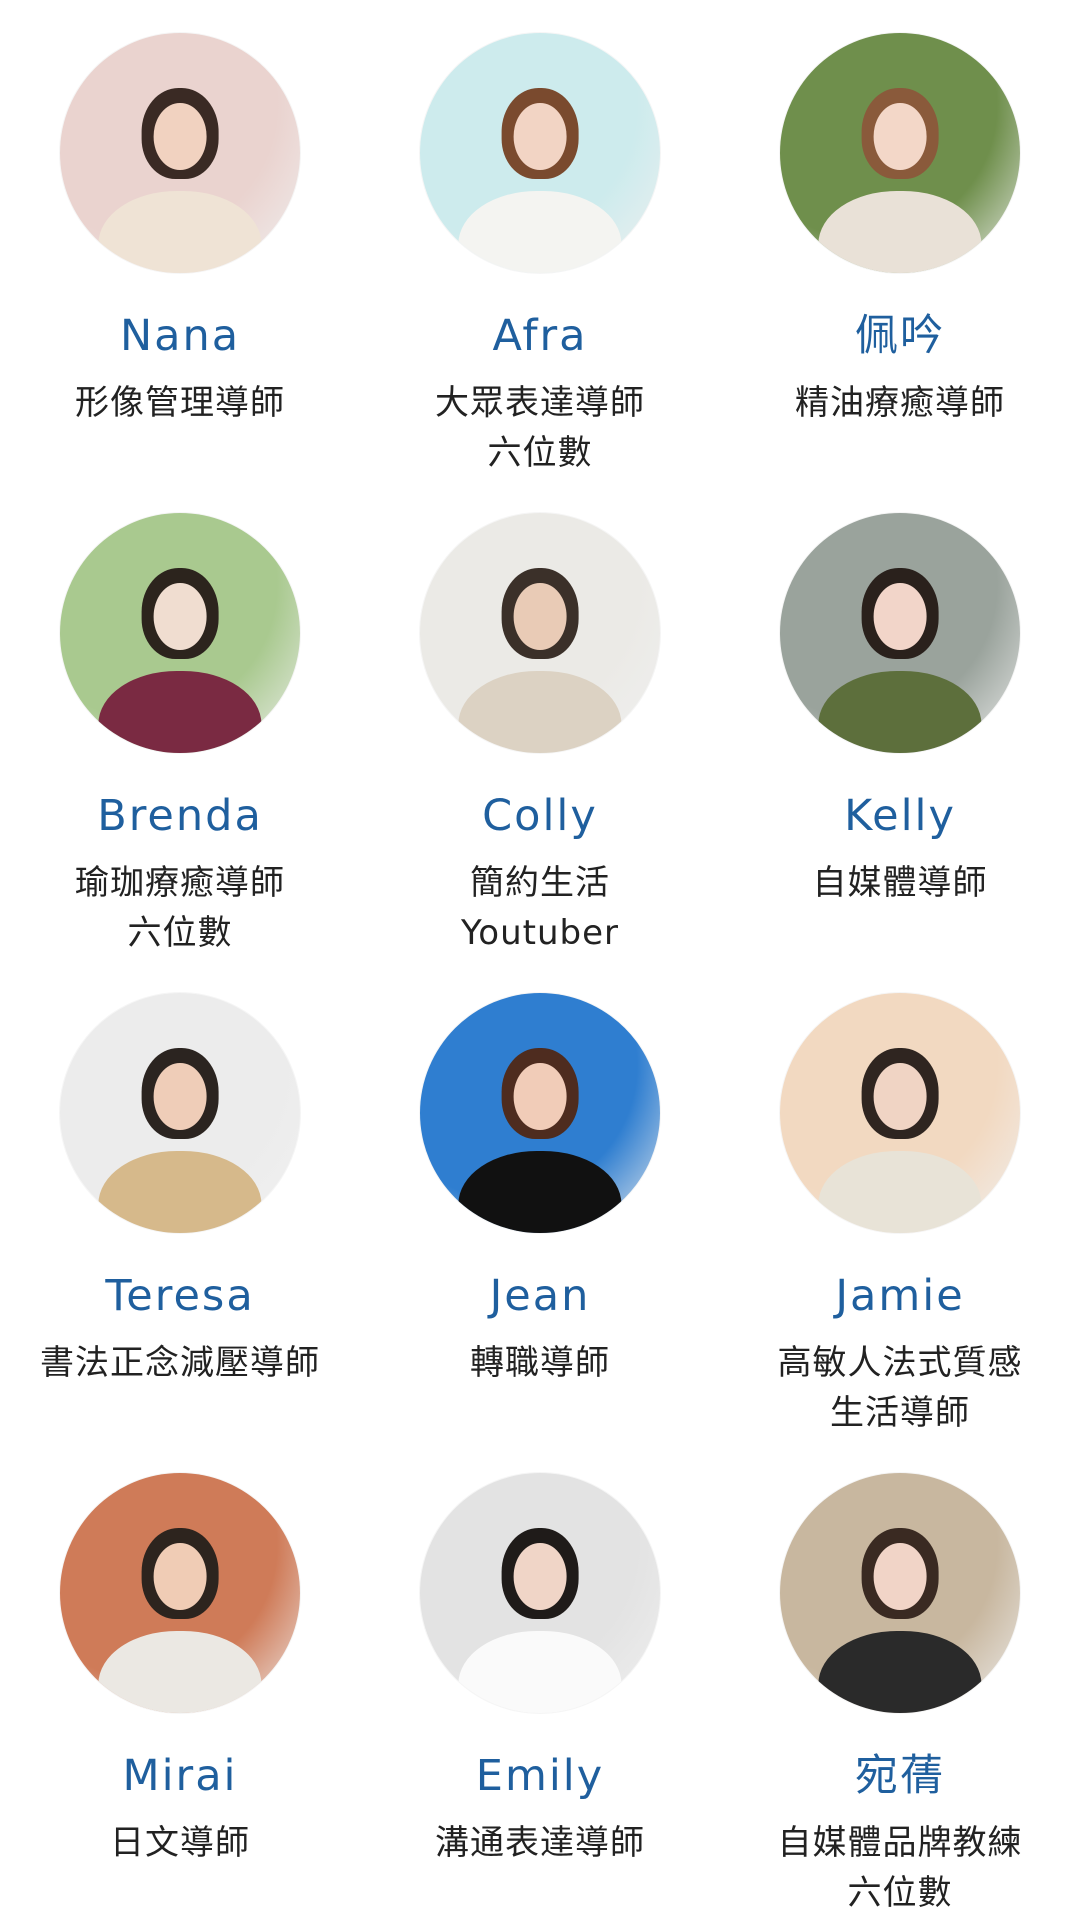  I want to click on profile-role-line: 書法正念減壓導師, so click(180, 1363).